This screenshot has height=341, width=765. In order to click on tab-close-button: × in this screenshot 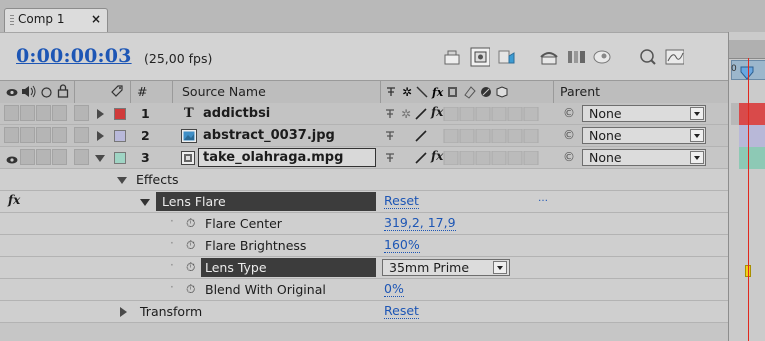, I will do `click(96, 19)`.